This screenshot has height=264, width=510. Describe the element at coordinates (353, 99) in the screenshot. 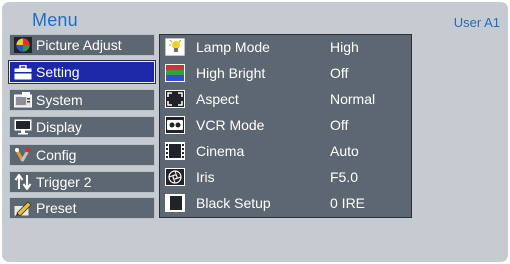

I see `setting-value: Normal` at that location.